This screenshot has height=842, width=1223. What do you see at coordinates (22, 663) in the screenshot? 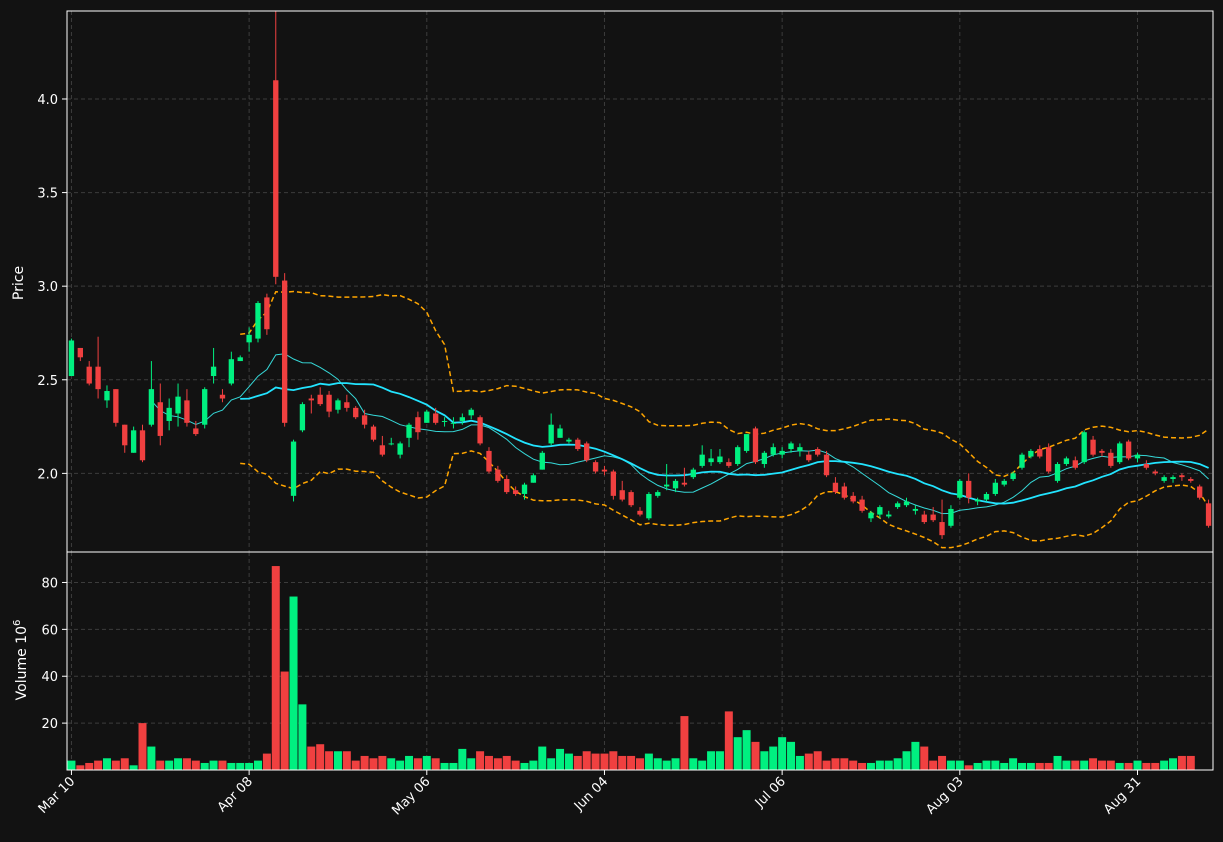
I see `volume-axis-label-text: Volume 10` at bounding box center [22, 663].